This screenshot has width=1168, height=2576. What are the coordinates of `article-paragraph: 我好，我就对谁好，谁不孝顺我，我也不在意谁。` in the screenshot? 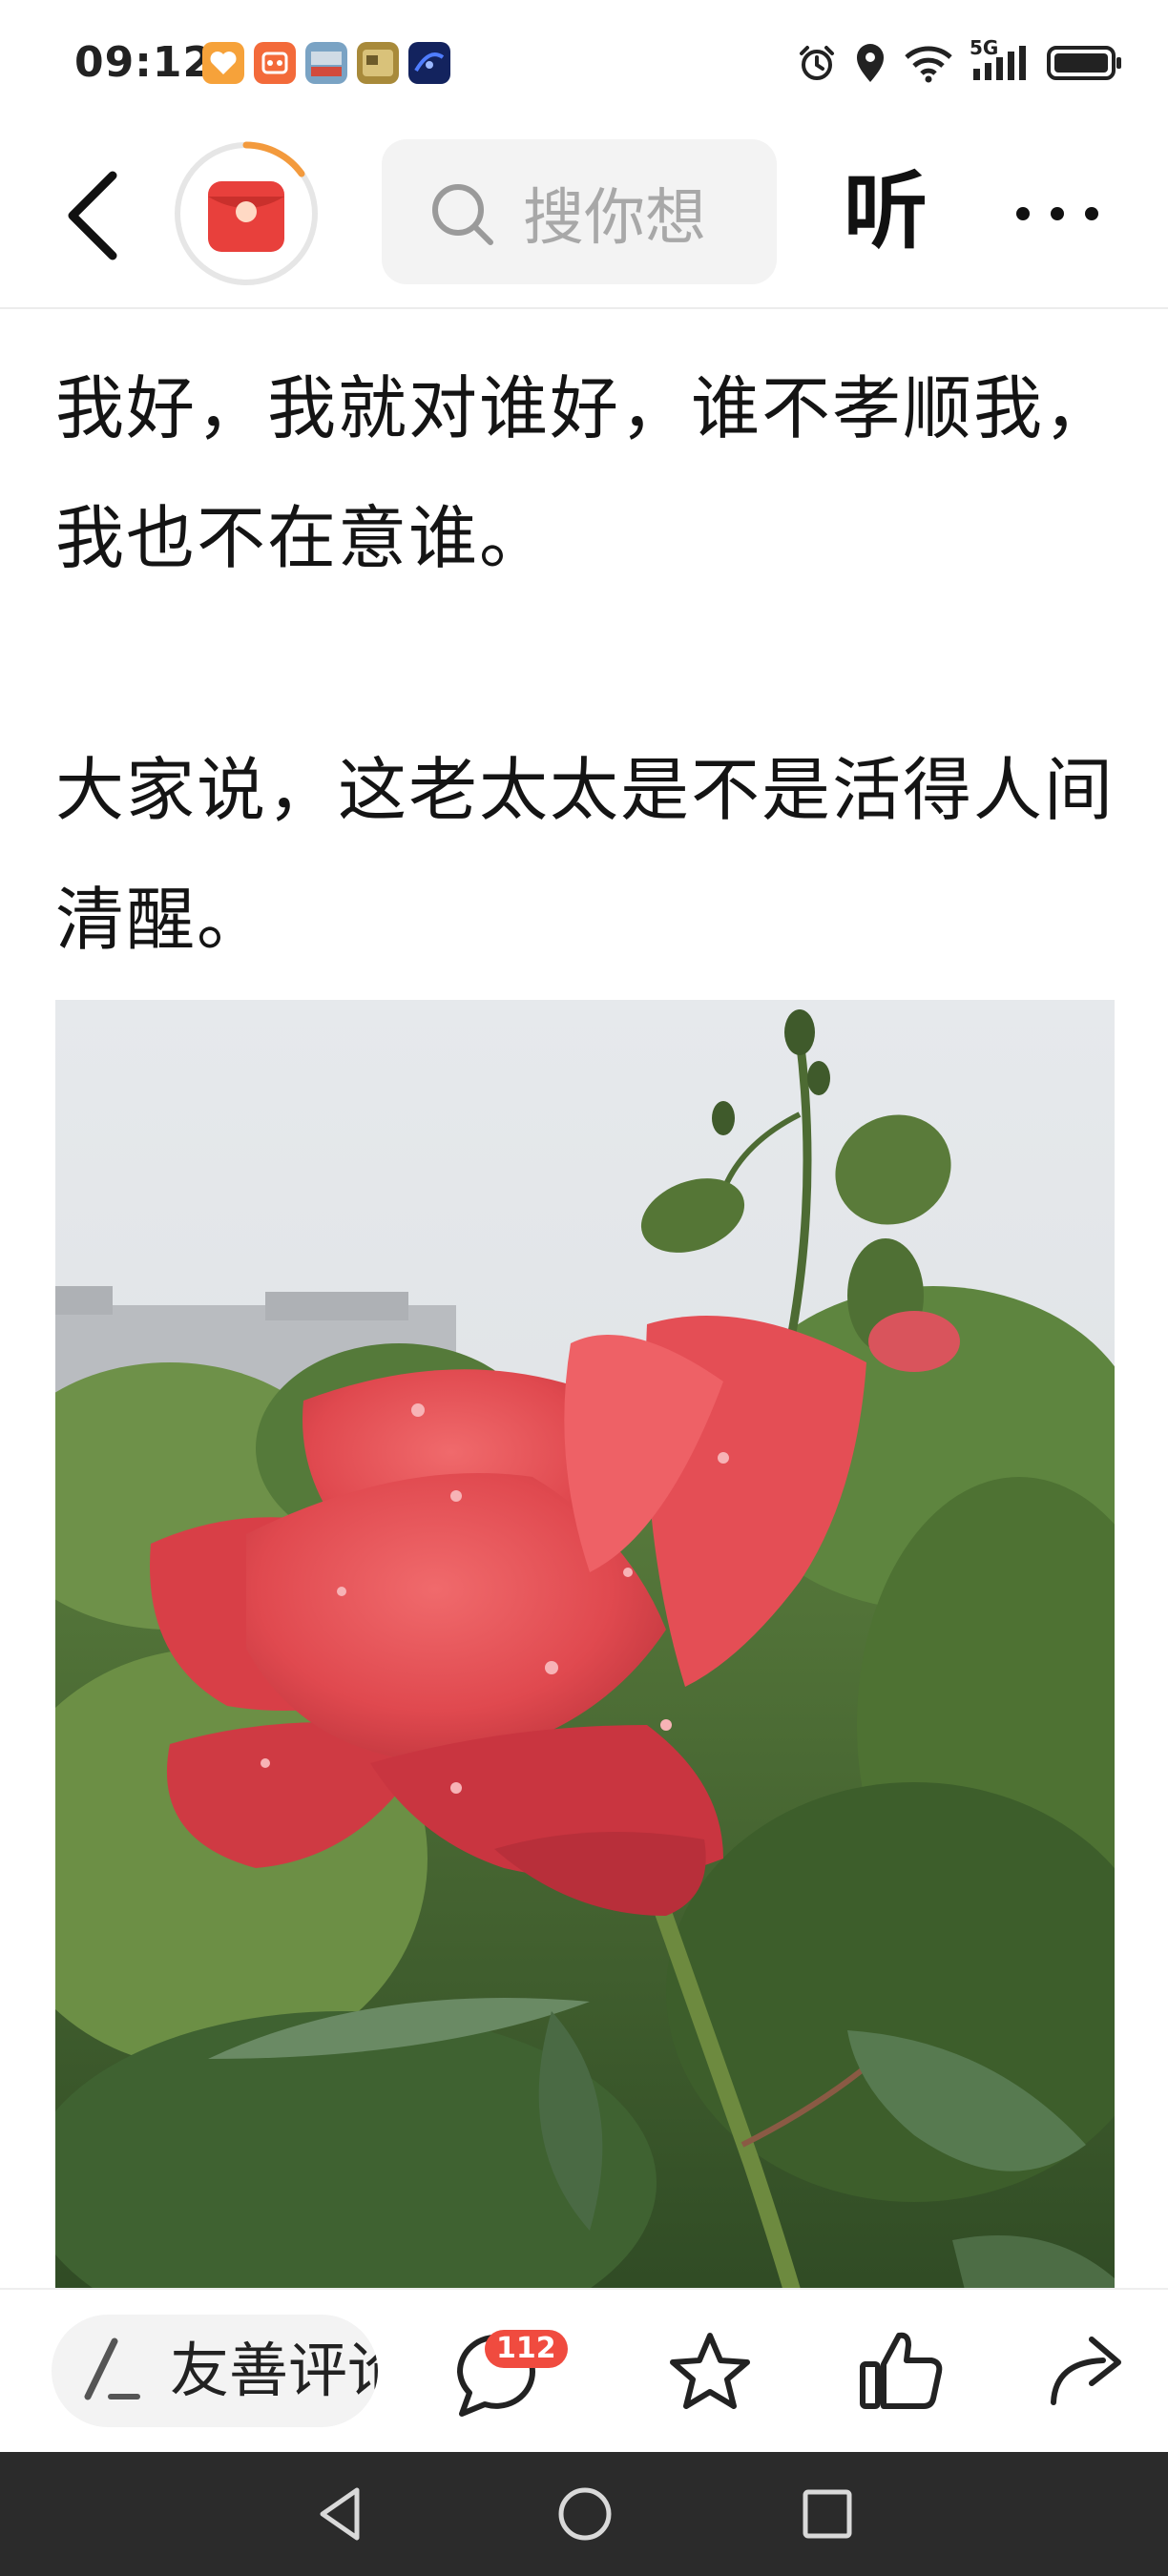 It's located at (585, 473).